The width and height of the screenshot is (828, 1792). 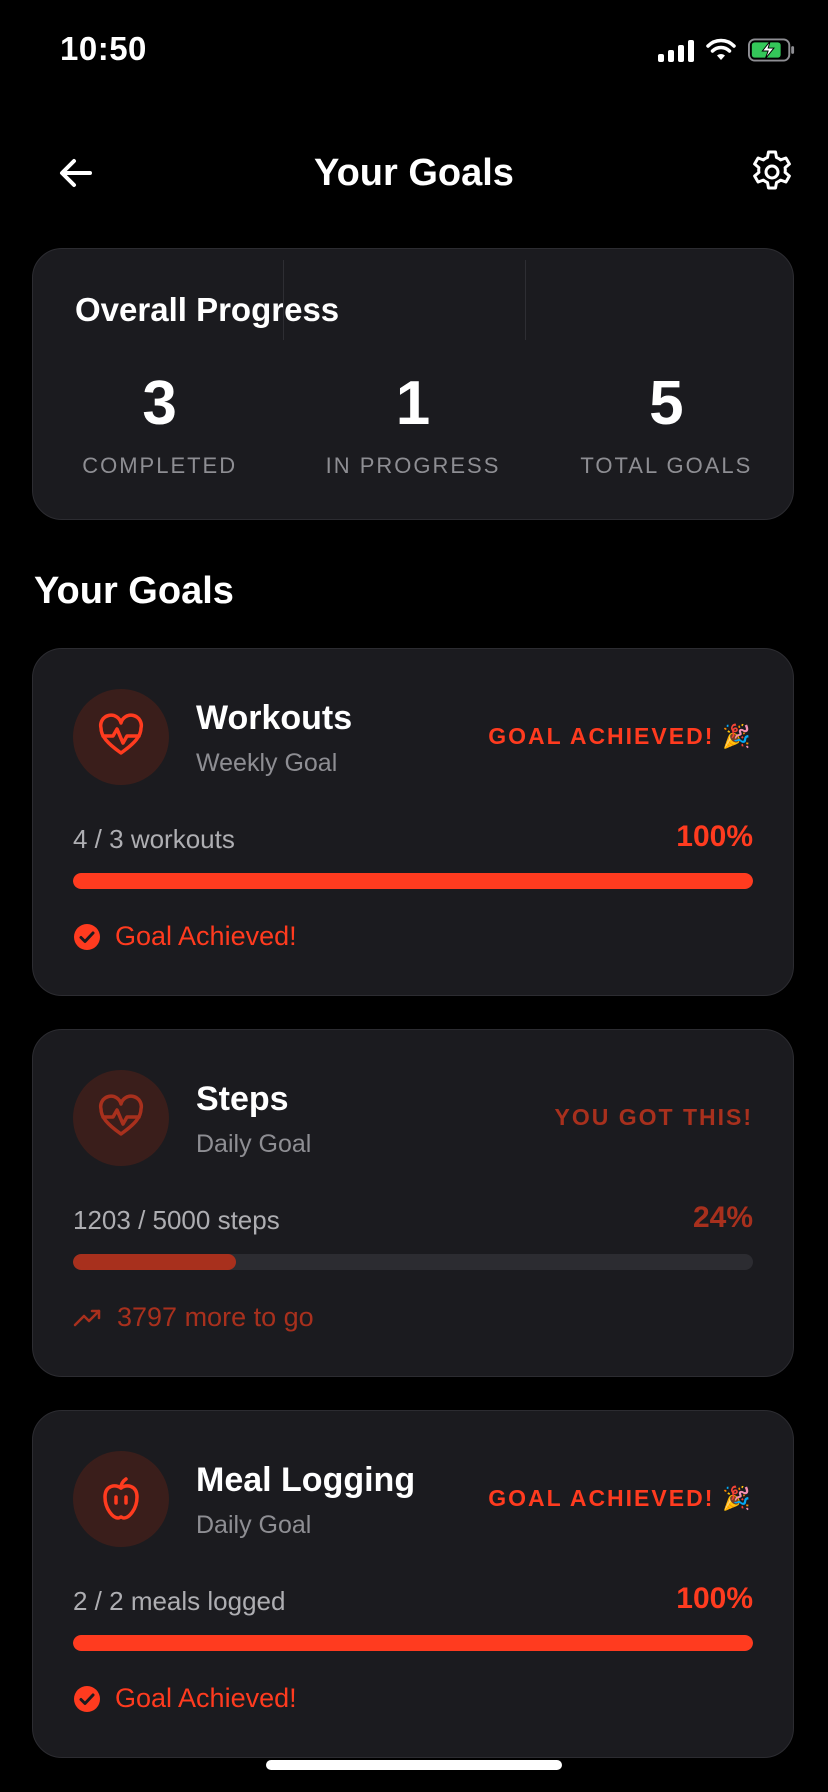 I want to click on goal-progress-text: 1203 / 5000 steps, so click(x=176, y=1220).